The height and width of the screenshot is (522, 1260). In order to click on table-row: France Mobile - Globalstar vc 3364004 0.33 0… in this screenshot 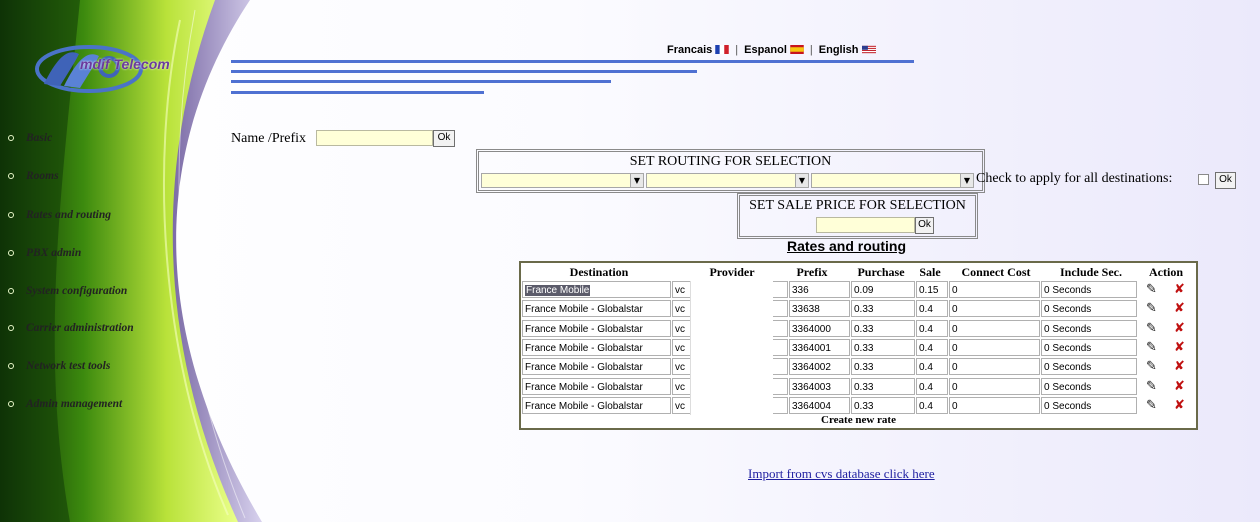, I will do `click(858, 406)`.